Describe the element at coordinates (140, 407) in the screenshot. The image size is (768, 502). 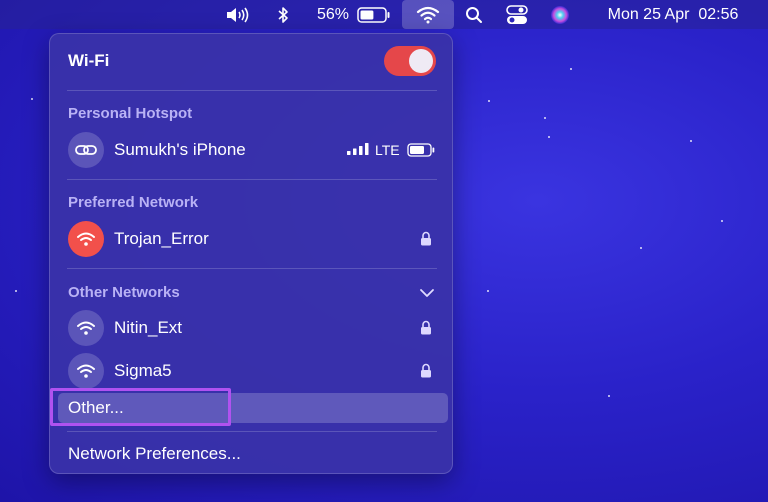
I see `highlight-annotation` at that location.